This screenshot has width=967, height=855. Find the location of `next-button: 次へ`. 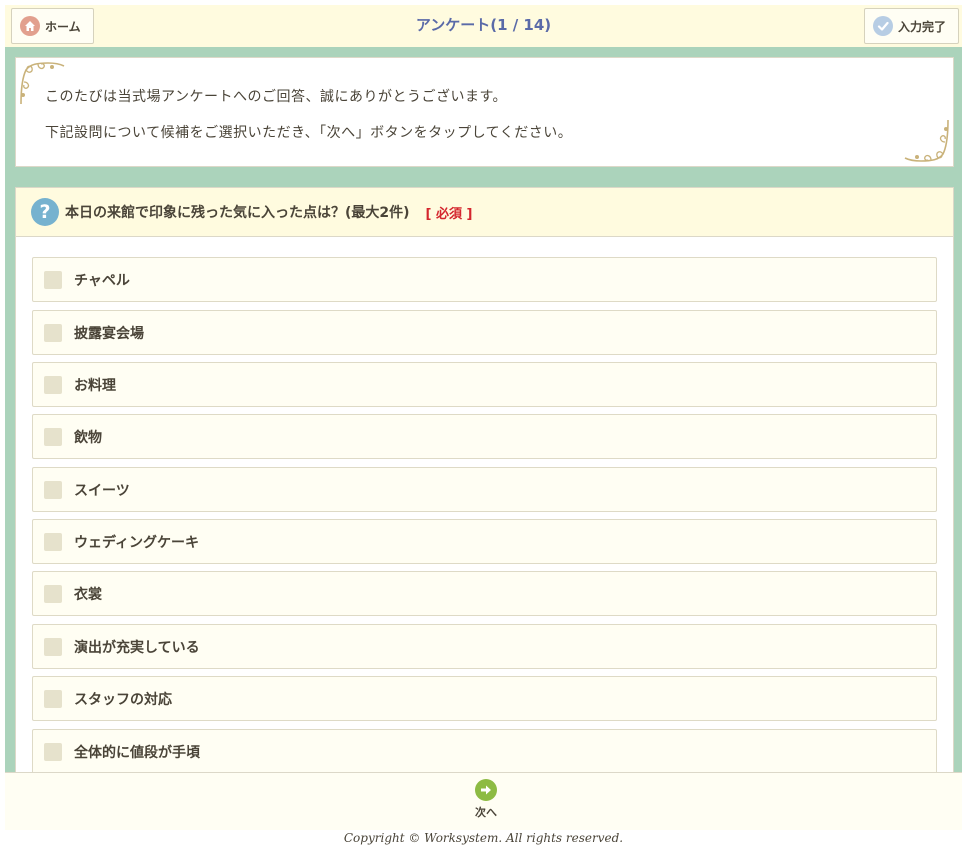

next-button: 次へ is located at coordinates (486, 802).